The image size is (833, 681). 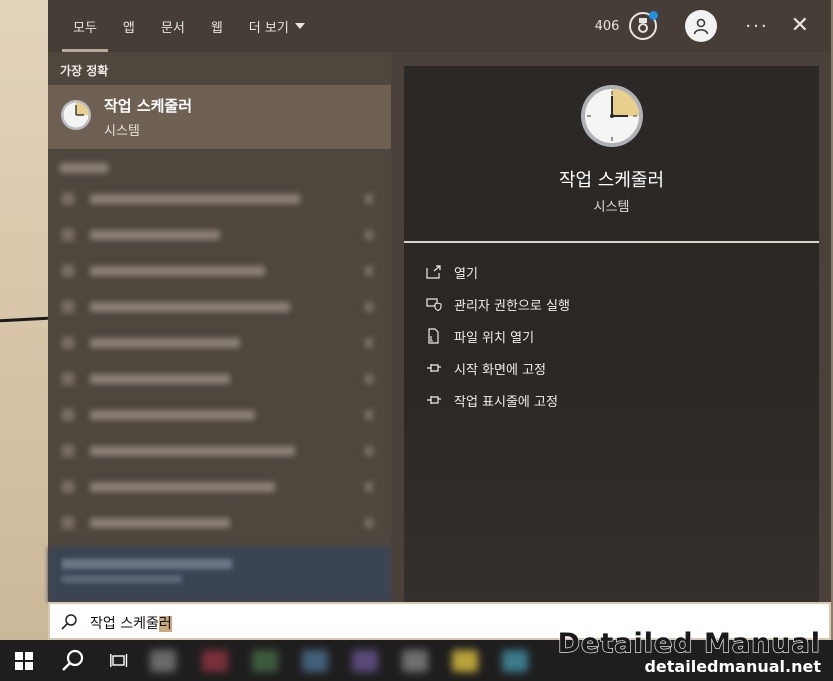 What do you see at coordinates (165, 624) in the screenshot?
I see `search-query-selection: 러` at bounding box center [165, 624].